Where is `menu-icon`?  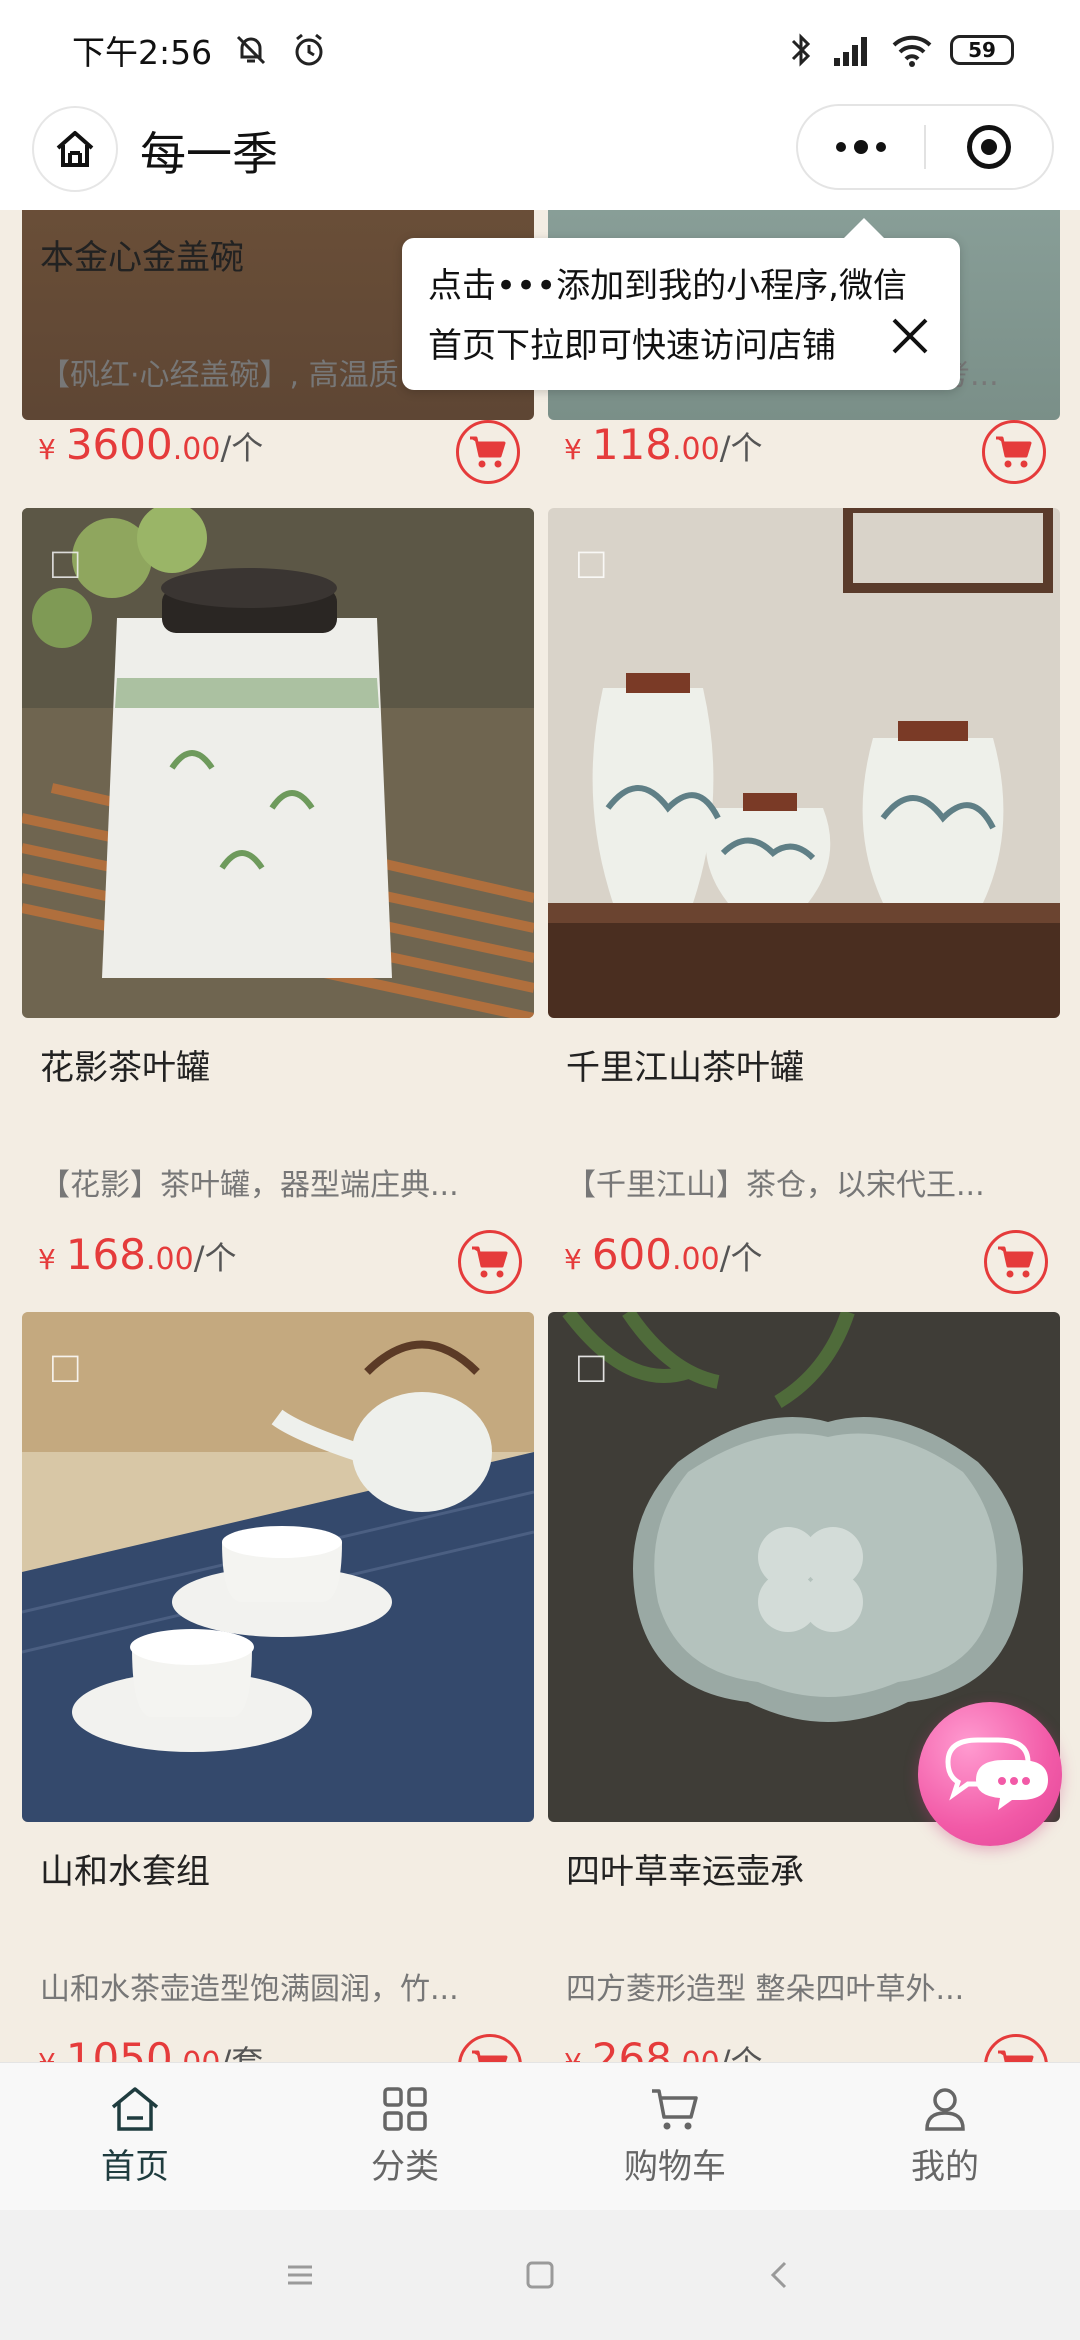 menu-icon is located at coordinates (300, 2275).